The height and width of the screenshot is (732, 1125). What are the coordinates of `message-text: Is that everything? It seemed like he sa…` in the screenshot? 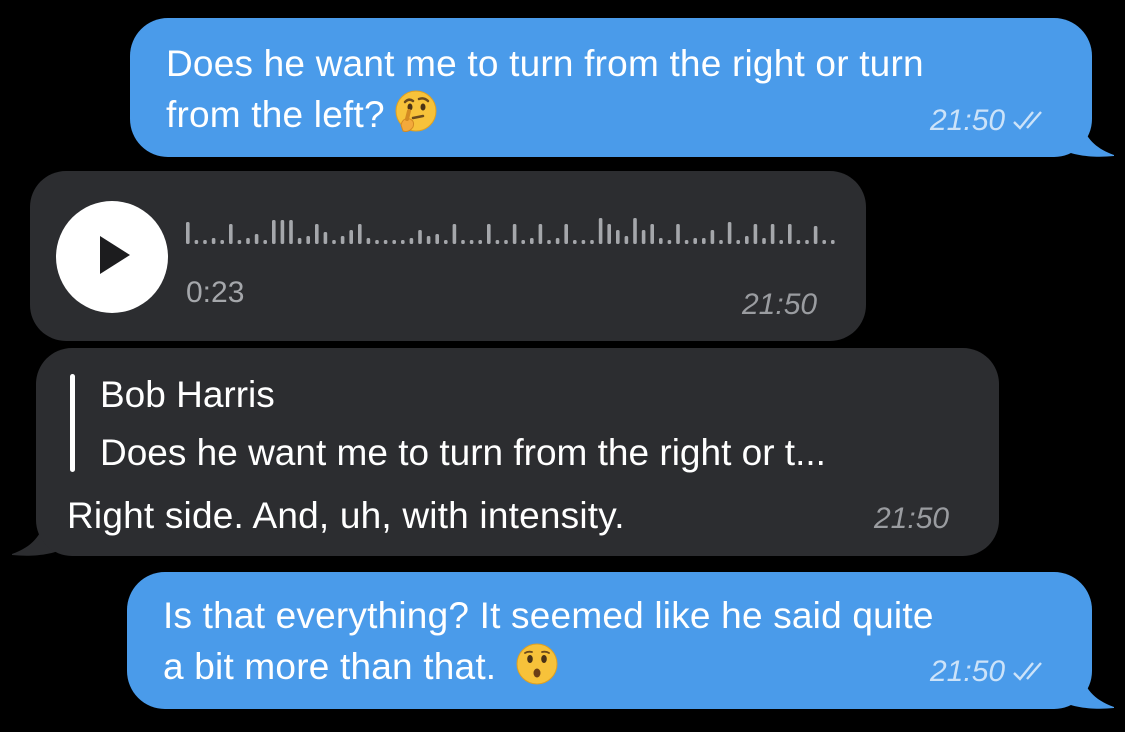 It's located at (548, 641).